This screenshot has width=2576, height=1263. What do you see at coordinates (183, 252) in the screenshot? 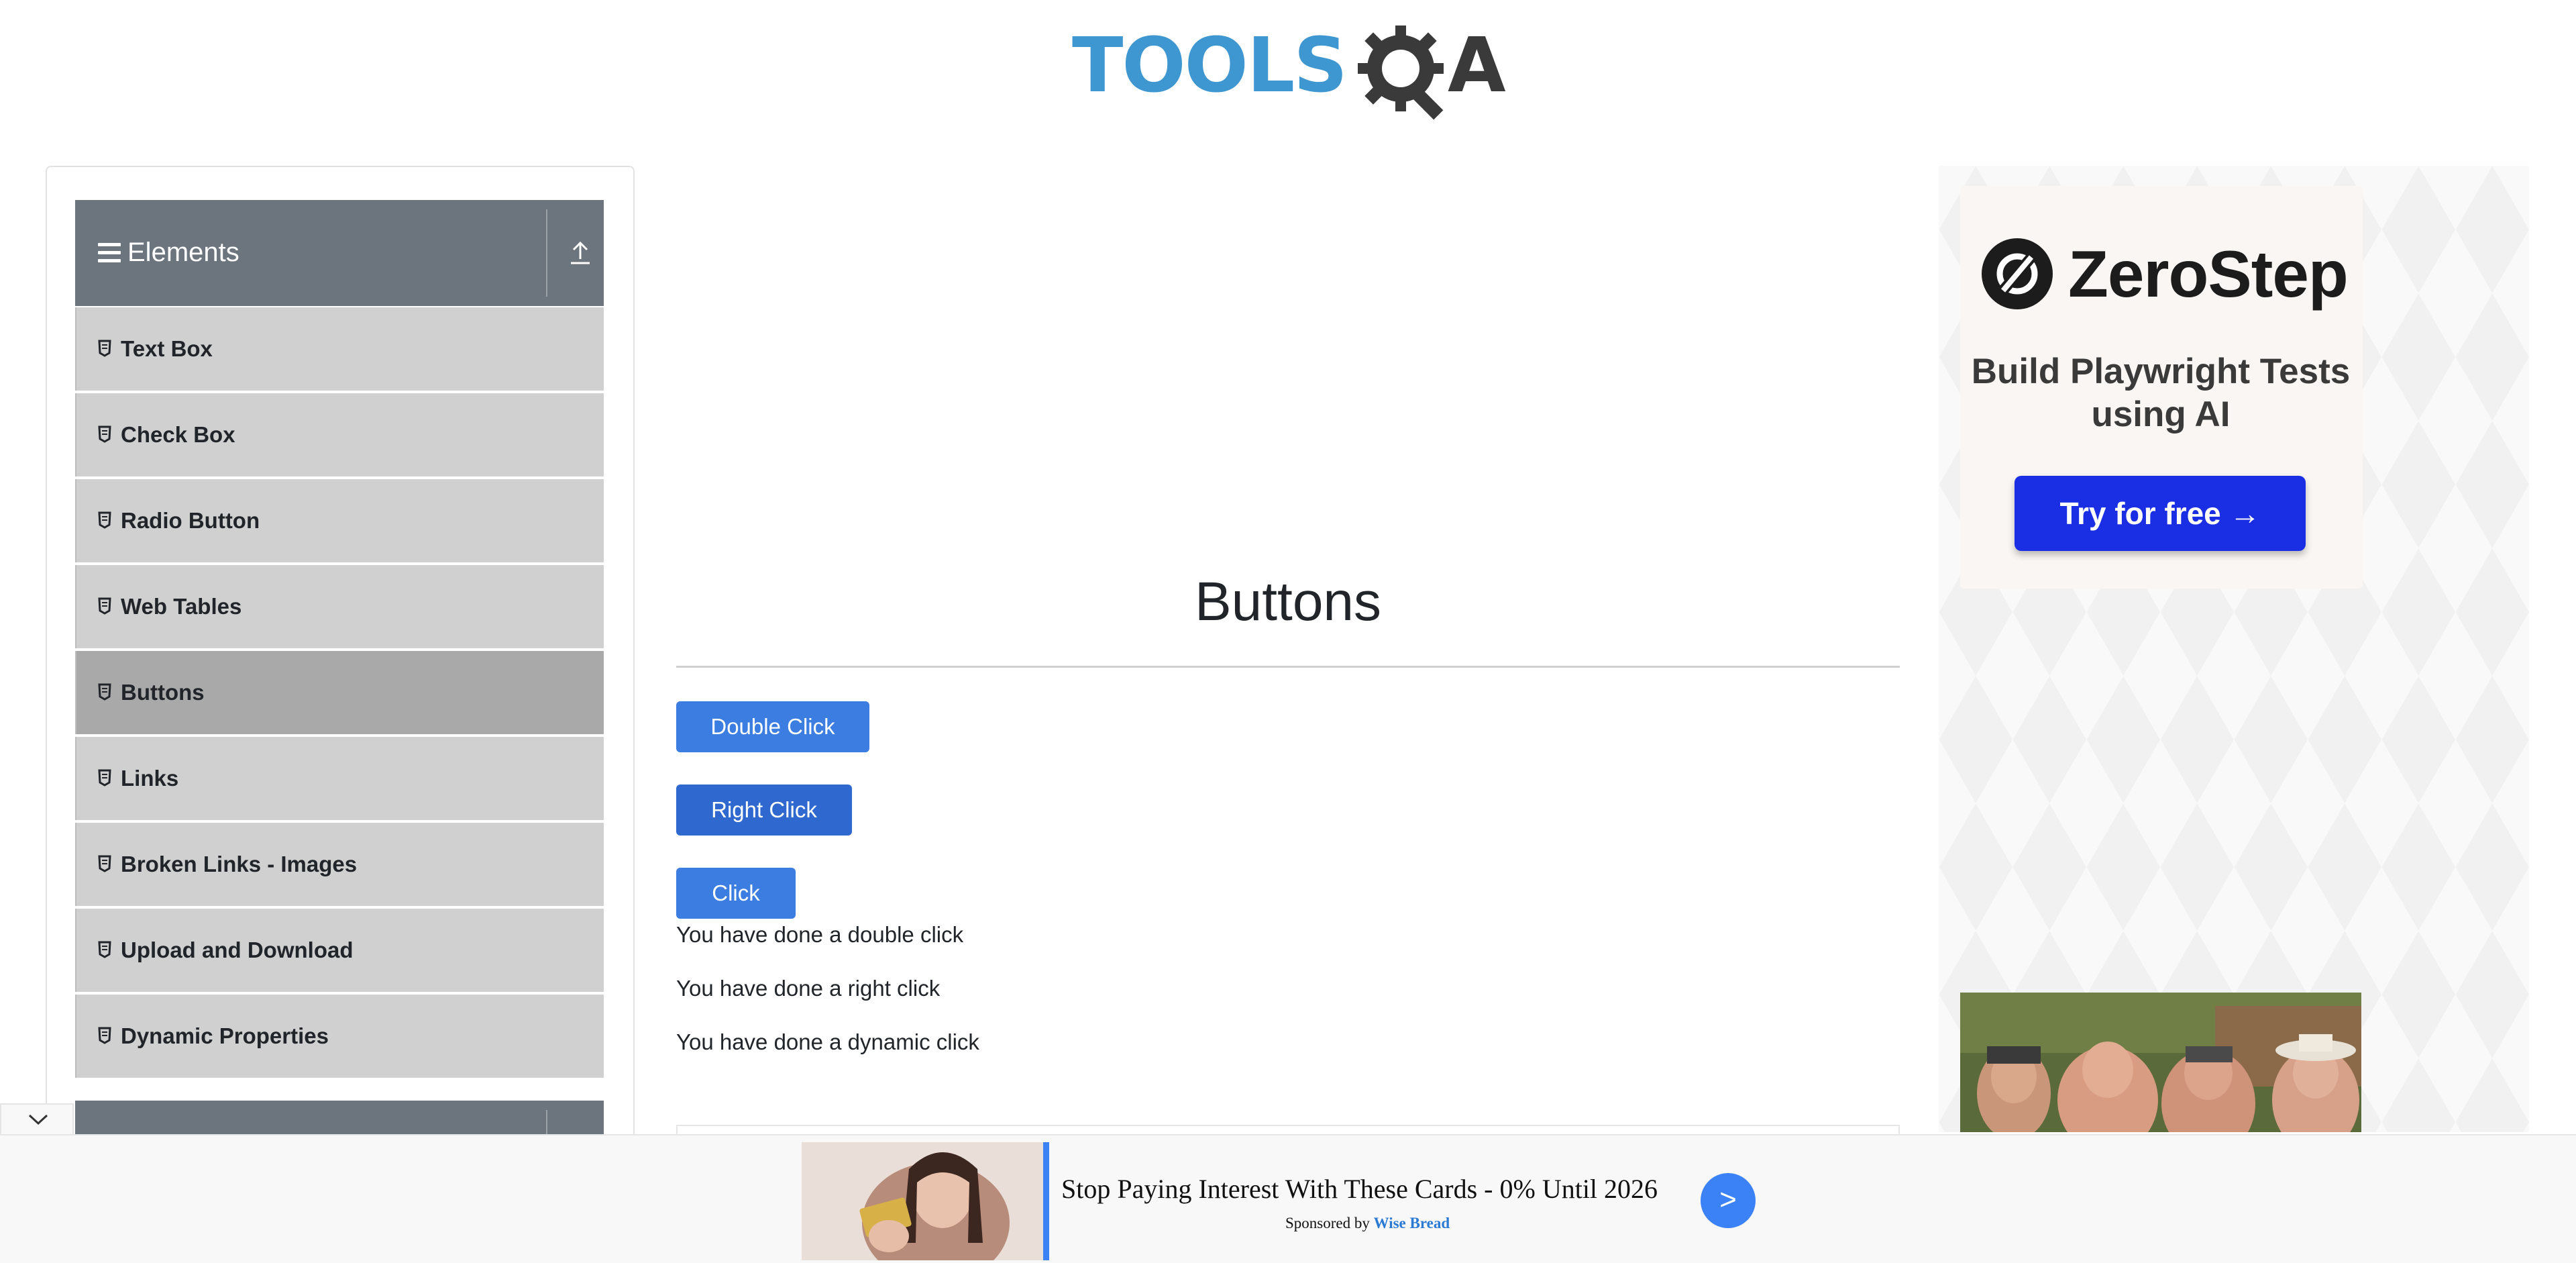
I see `group-title: Elements` at bounding box center [183, 252].